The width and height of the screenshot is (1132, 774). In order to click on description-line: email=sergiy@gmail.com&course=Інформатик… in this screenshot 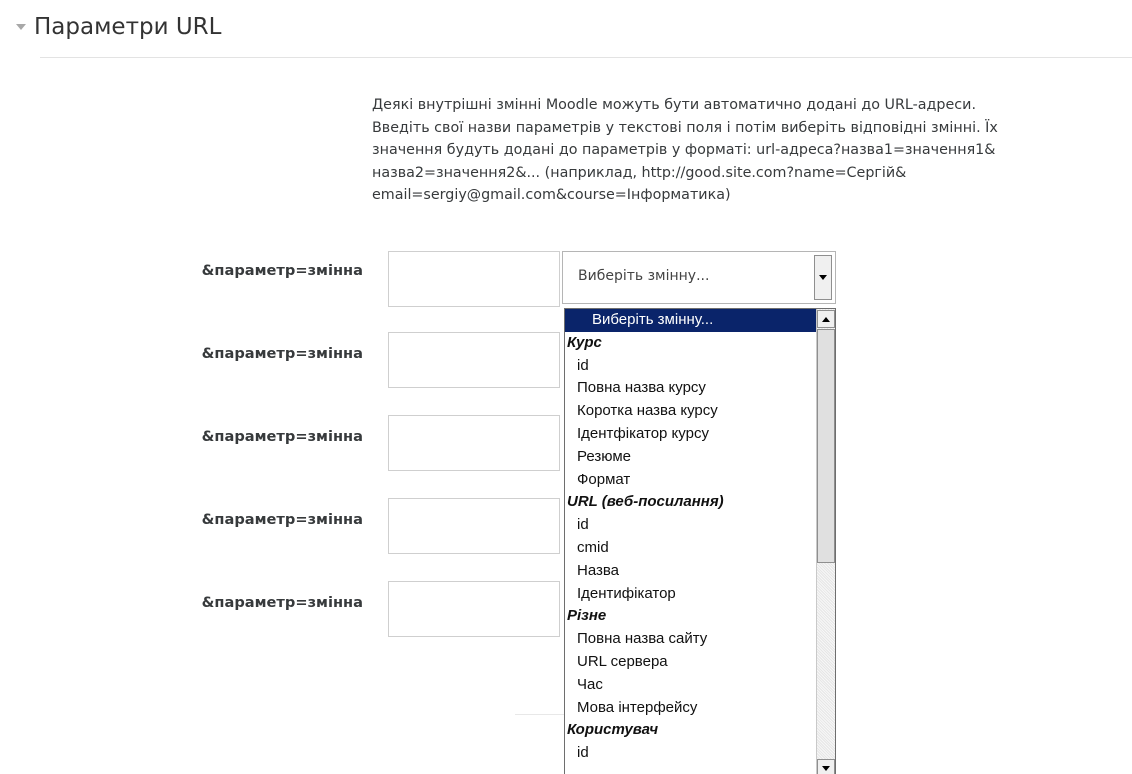, I will do `click(551, 195)`.